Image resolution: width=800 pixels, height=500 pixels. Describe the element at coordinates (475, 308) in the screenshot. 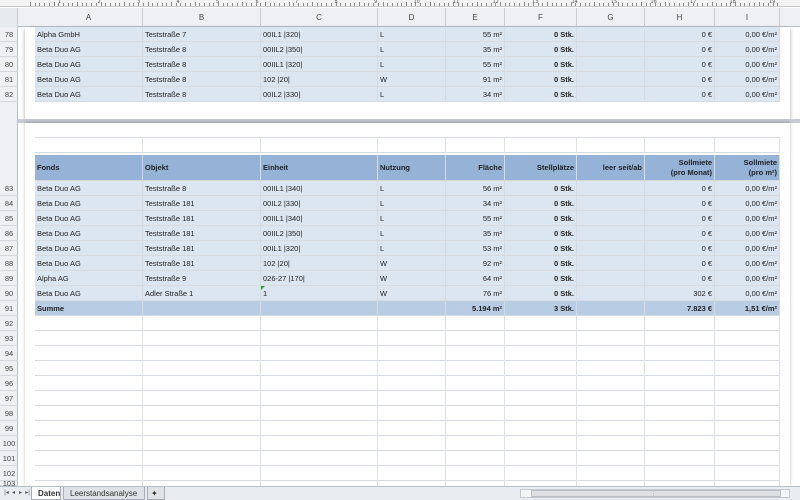

I see `summe-flaeche: 5.194 m²` at that location.